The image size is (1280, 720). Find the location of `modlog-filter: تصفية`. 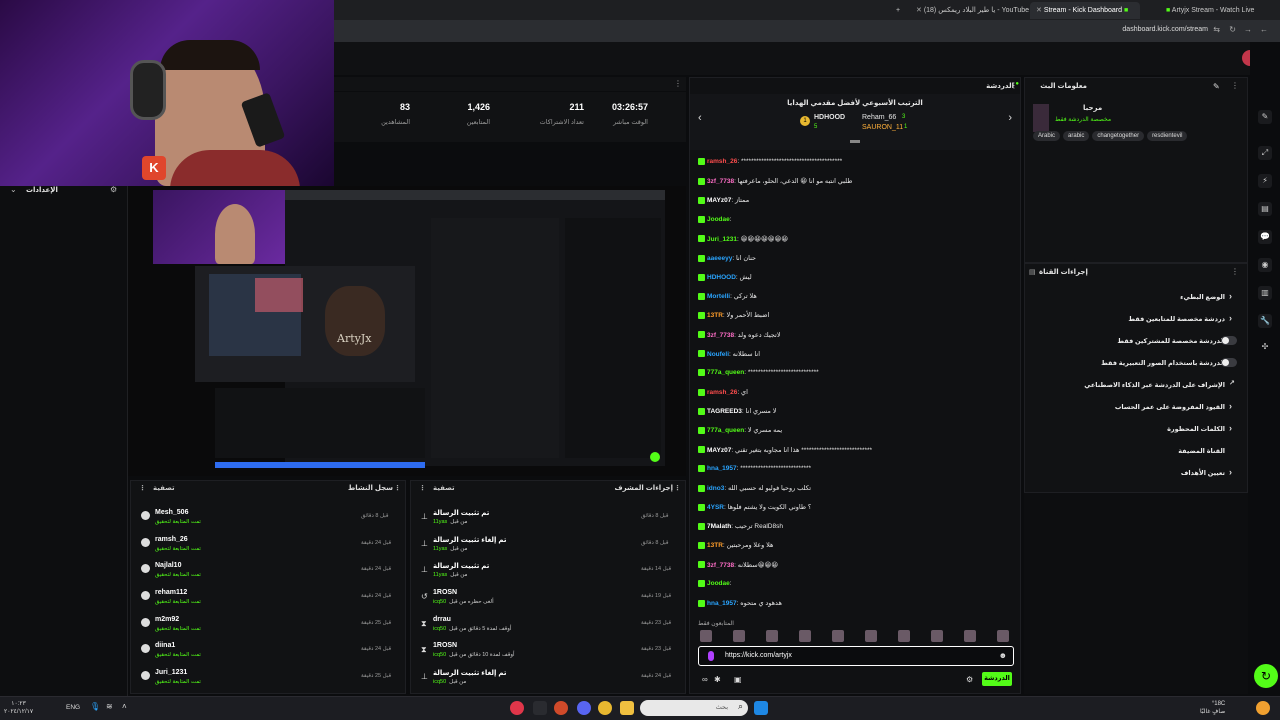

modlog-filter: تصفية is located at coordinates (444, 489).